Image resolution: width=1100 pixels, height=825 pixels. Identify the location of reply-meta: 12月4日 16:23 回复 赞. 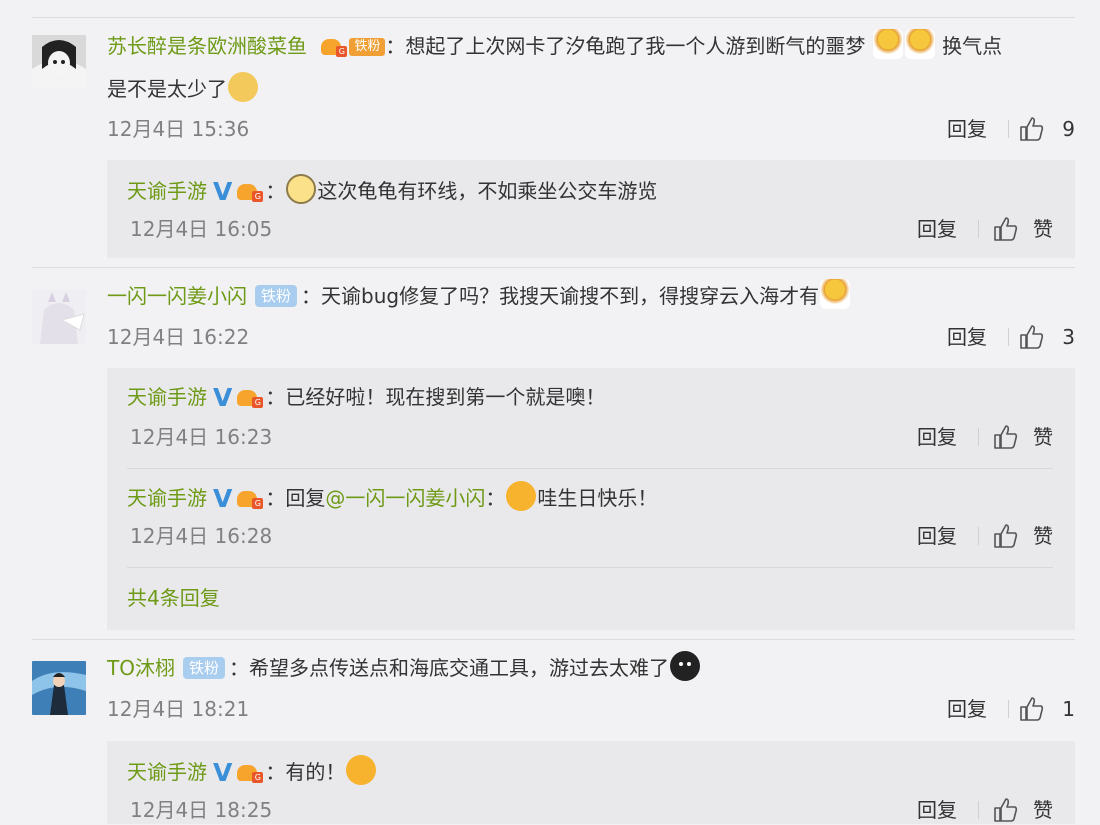
(591, 437).